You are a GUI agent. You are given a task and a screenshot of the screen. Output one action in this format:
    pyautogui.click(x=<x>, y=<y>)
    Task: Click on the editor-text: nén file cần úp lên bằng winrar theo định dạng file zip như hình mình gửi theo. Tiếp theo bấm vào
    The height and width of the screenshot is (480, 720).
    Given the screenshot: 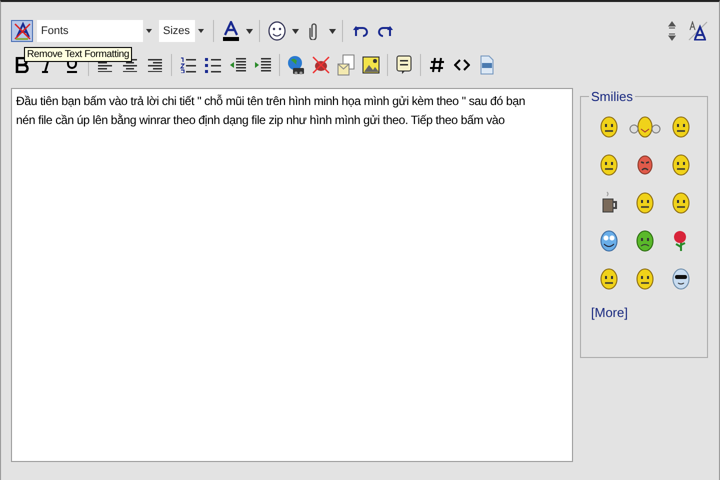 What is the action you would take?
    pyautogui.click(x=261, y=120)
    